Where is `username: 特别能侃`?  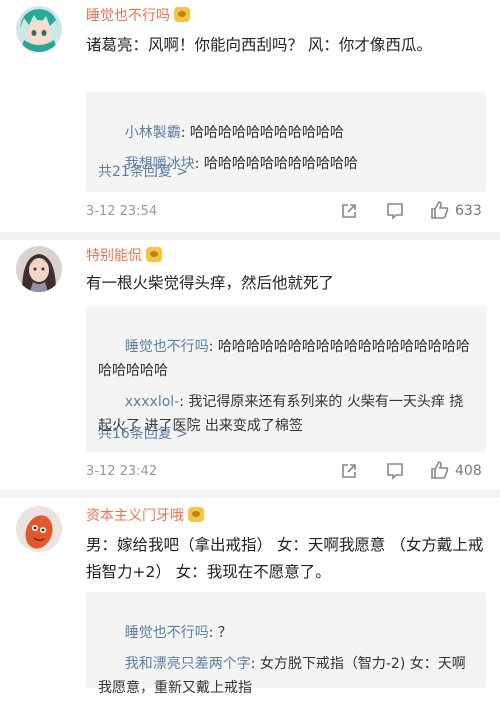
username: 特别能侃 is located at coordinates (124, 255).